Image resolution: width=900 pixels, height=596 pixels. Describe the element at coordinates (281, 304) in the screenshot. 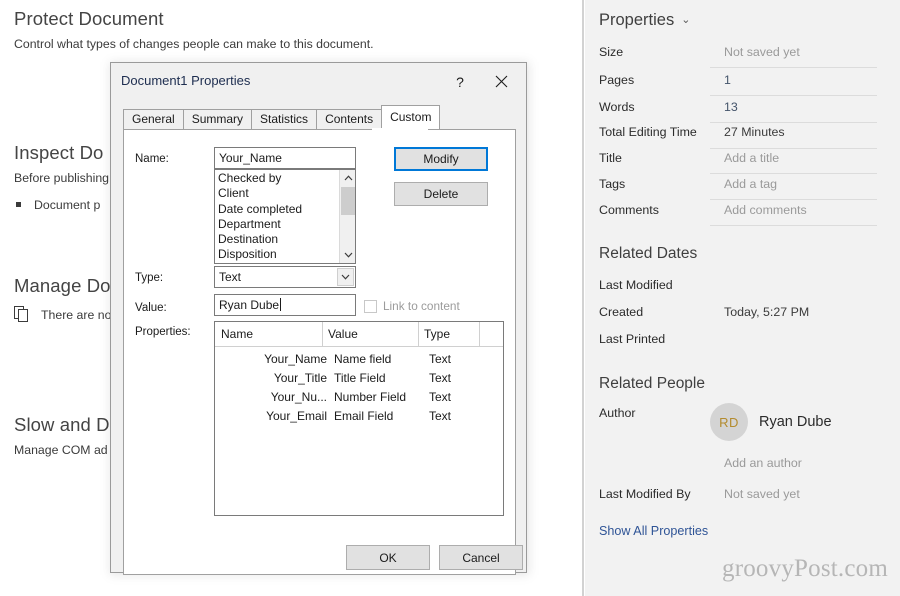

I see `text-caret` at that location.